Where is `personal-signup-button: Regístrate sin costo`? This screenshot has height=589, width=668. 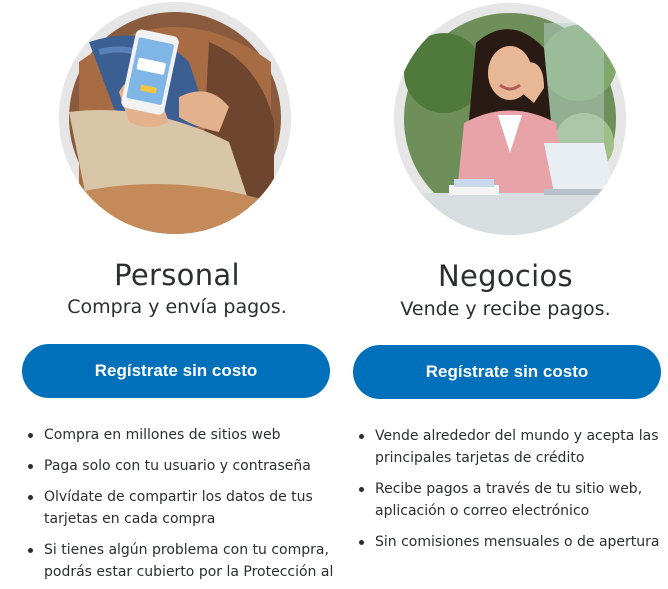
personal-signup-button: Regístrate sin costo is located at coordinates (176, 371).